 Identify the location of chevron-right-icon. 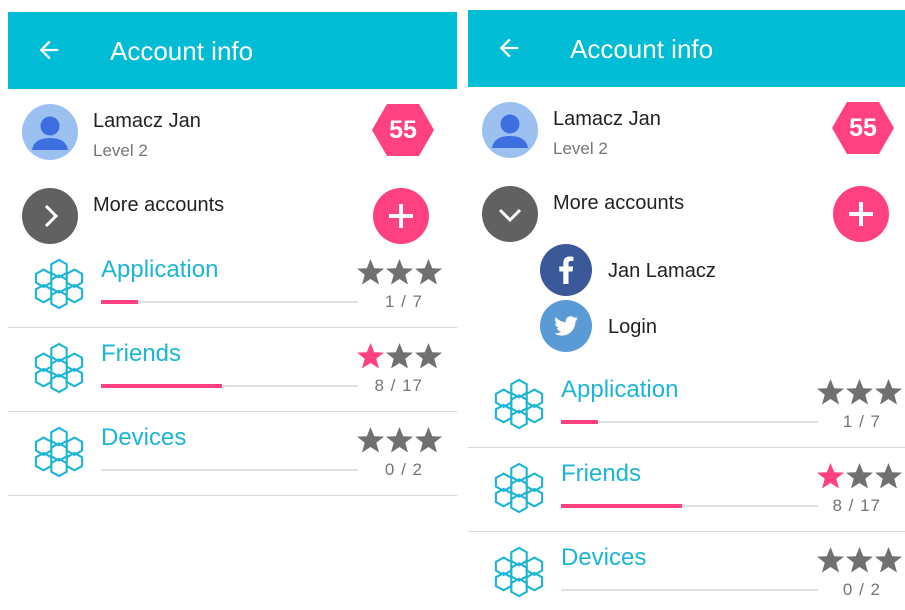
(51, 216).